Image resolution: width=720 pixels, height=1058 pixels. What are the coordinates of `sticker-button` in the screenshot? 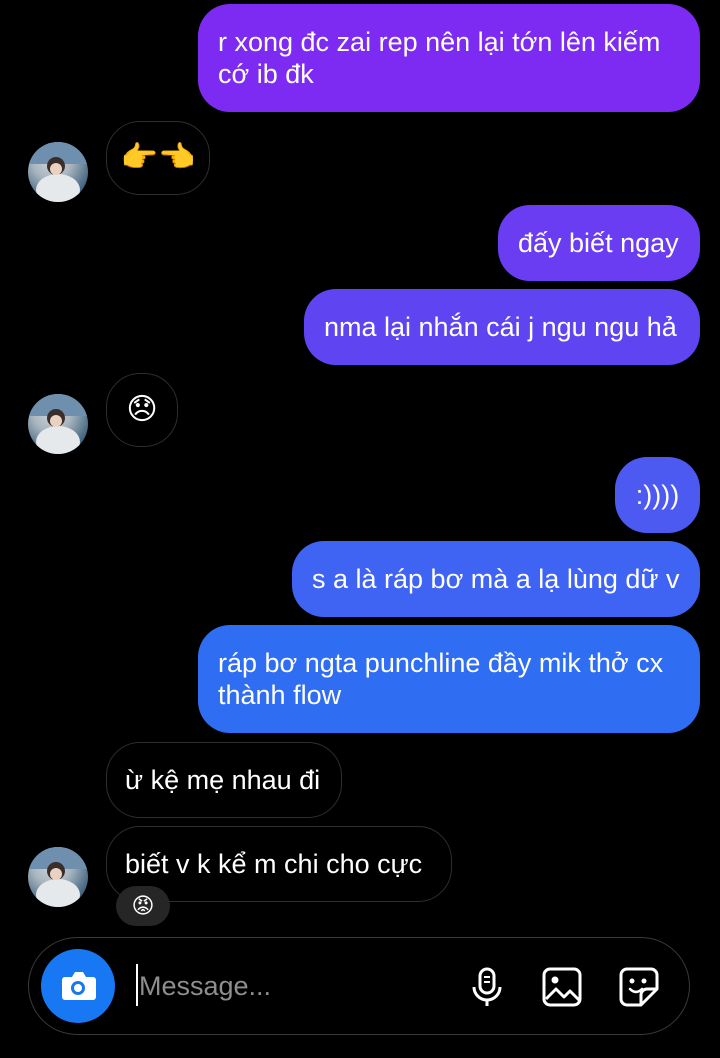 It's located at (639, 987).